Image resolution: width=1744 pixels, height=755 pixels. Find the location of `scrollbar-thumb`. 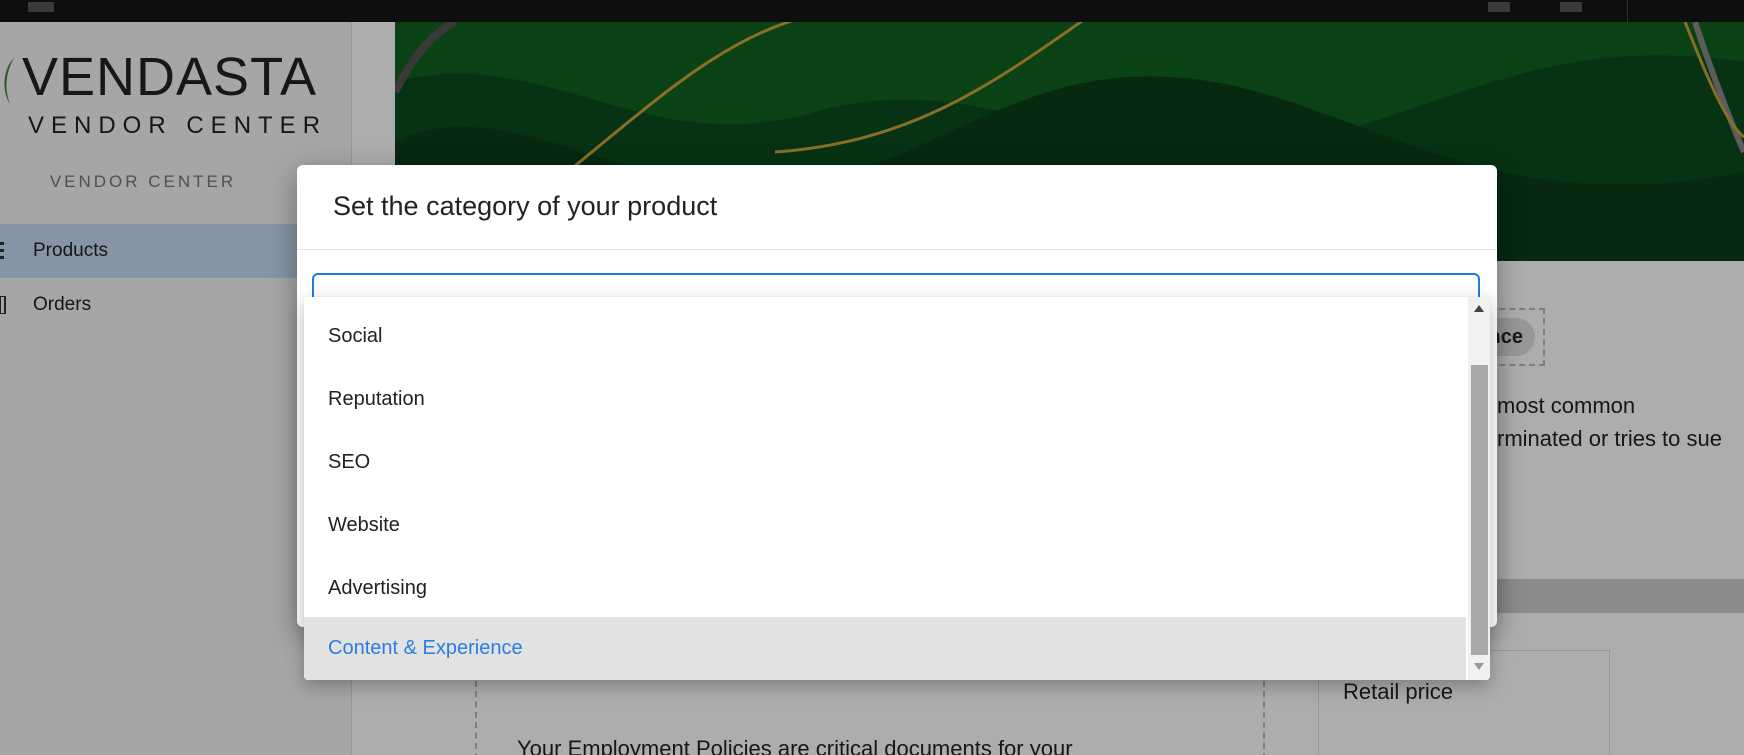

scrollbar-thumb is located at coordinates (1479, 510).